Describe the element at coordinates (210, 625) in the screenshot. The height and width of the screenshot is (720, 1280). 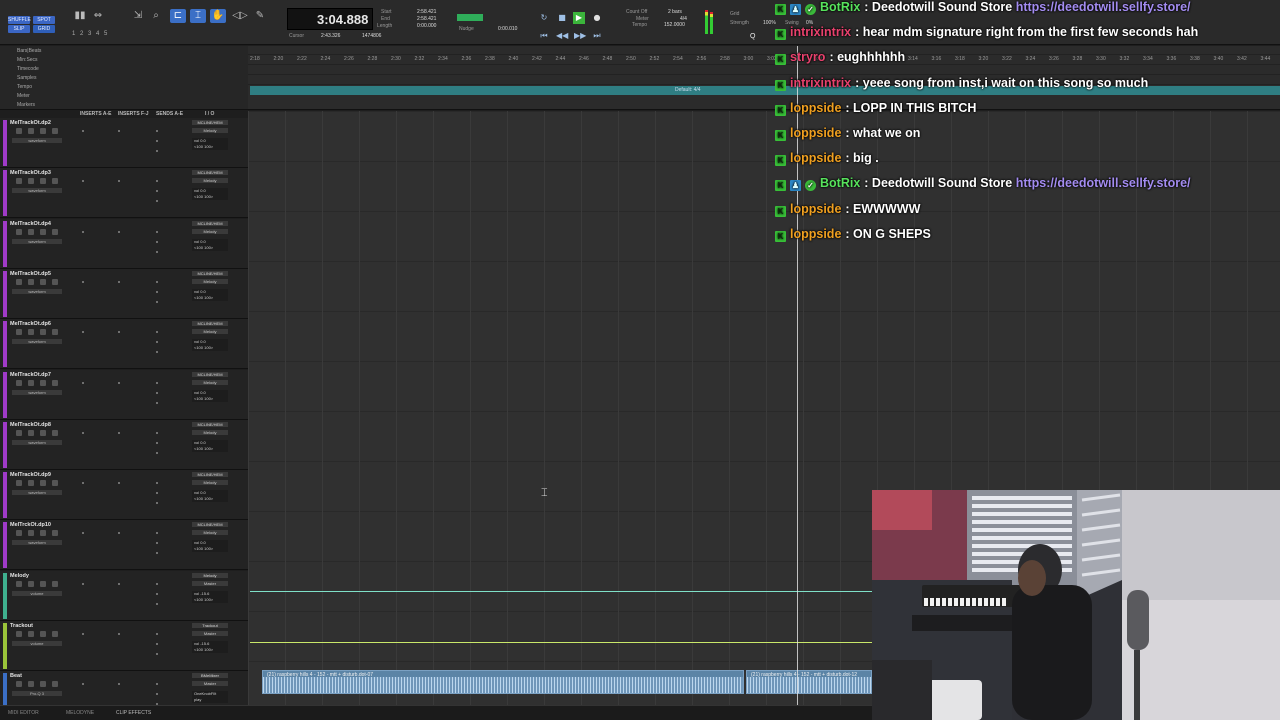
I see `track-input-selector: Trackout` at that location.